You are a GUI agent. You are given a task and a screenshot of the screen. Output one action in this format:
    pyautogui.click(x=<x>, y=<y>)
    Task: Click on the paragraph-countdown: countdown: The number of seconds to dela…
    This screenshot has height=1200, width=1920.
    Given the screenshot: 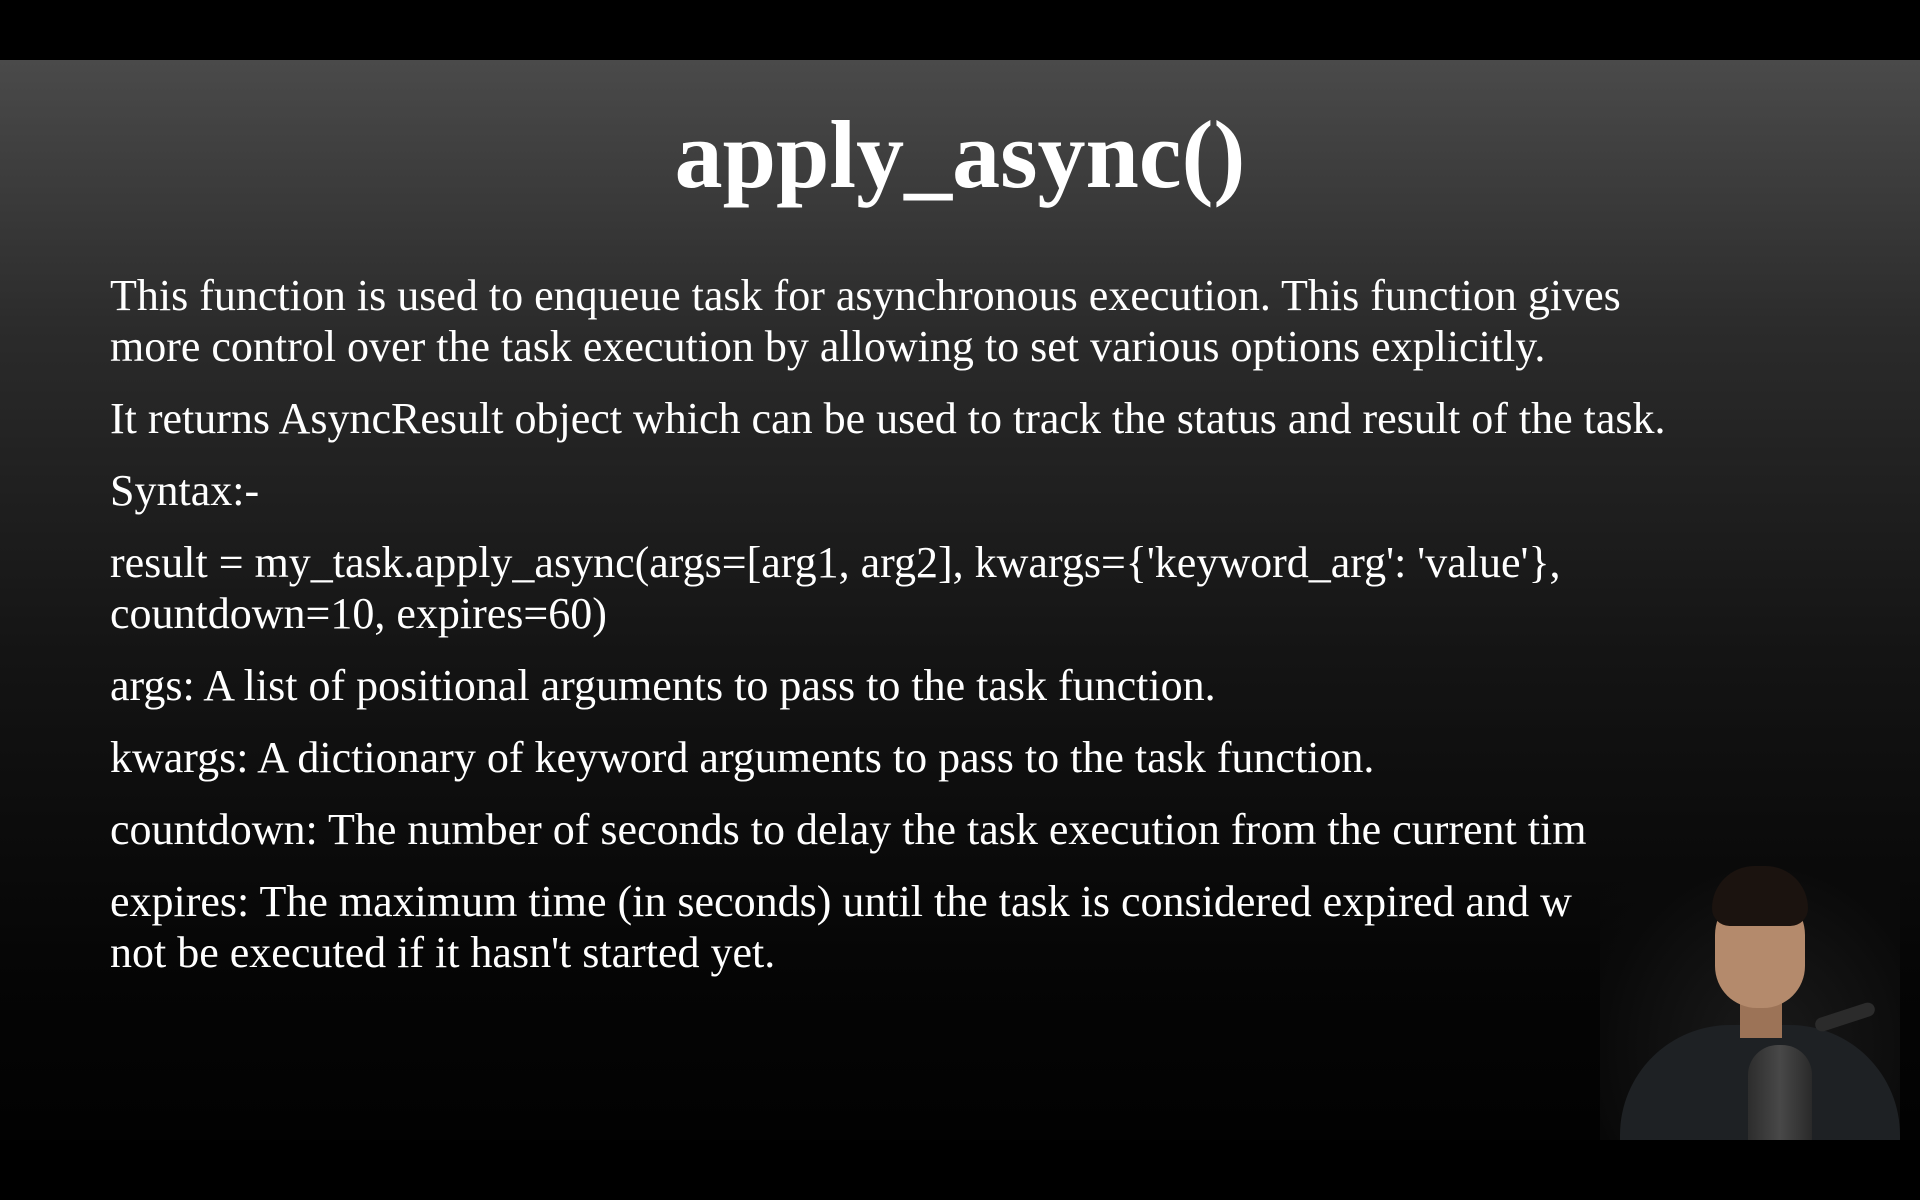 What is the action you would take?
    pyautogui.click(x=970, y=829)
    